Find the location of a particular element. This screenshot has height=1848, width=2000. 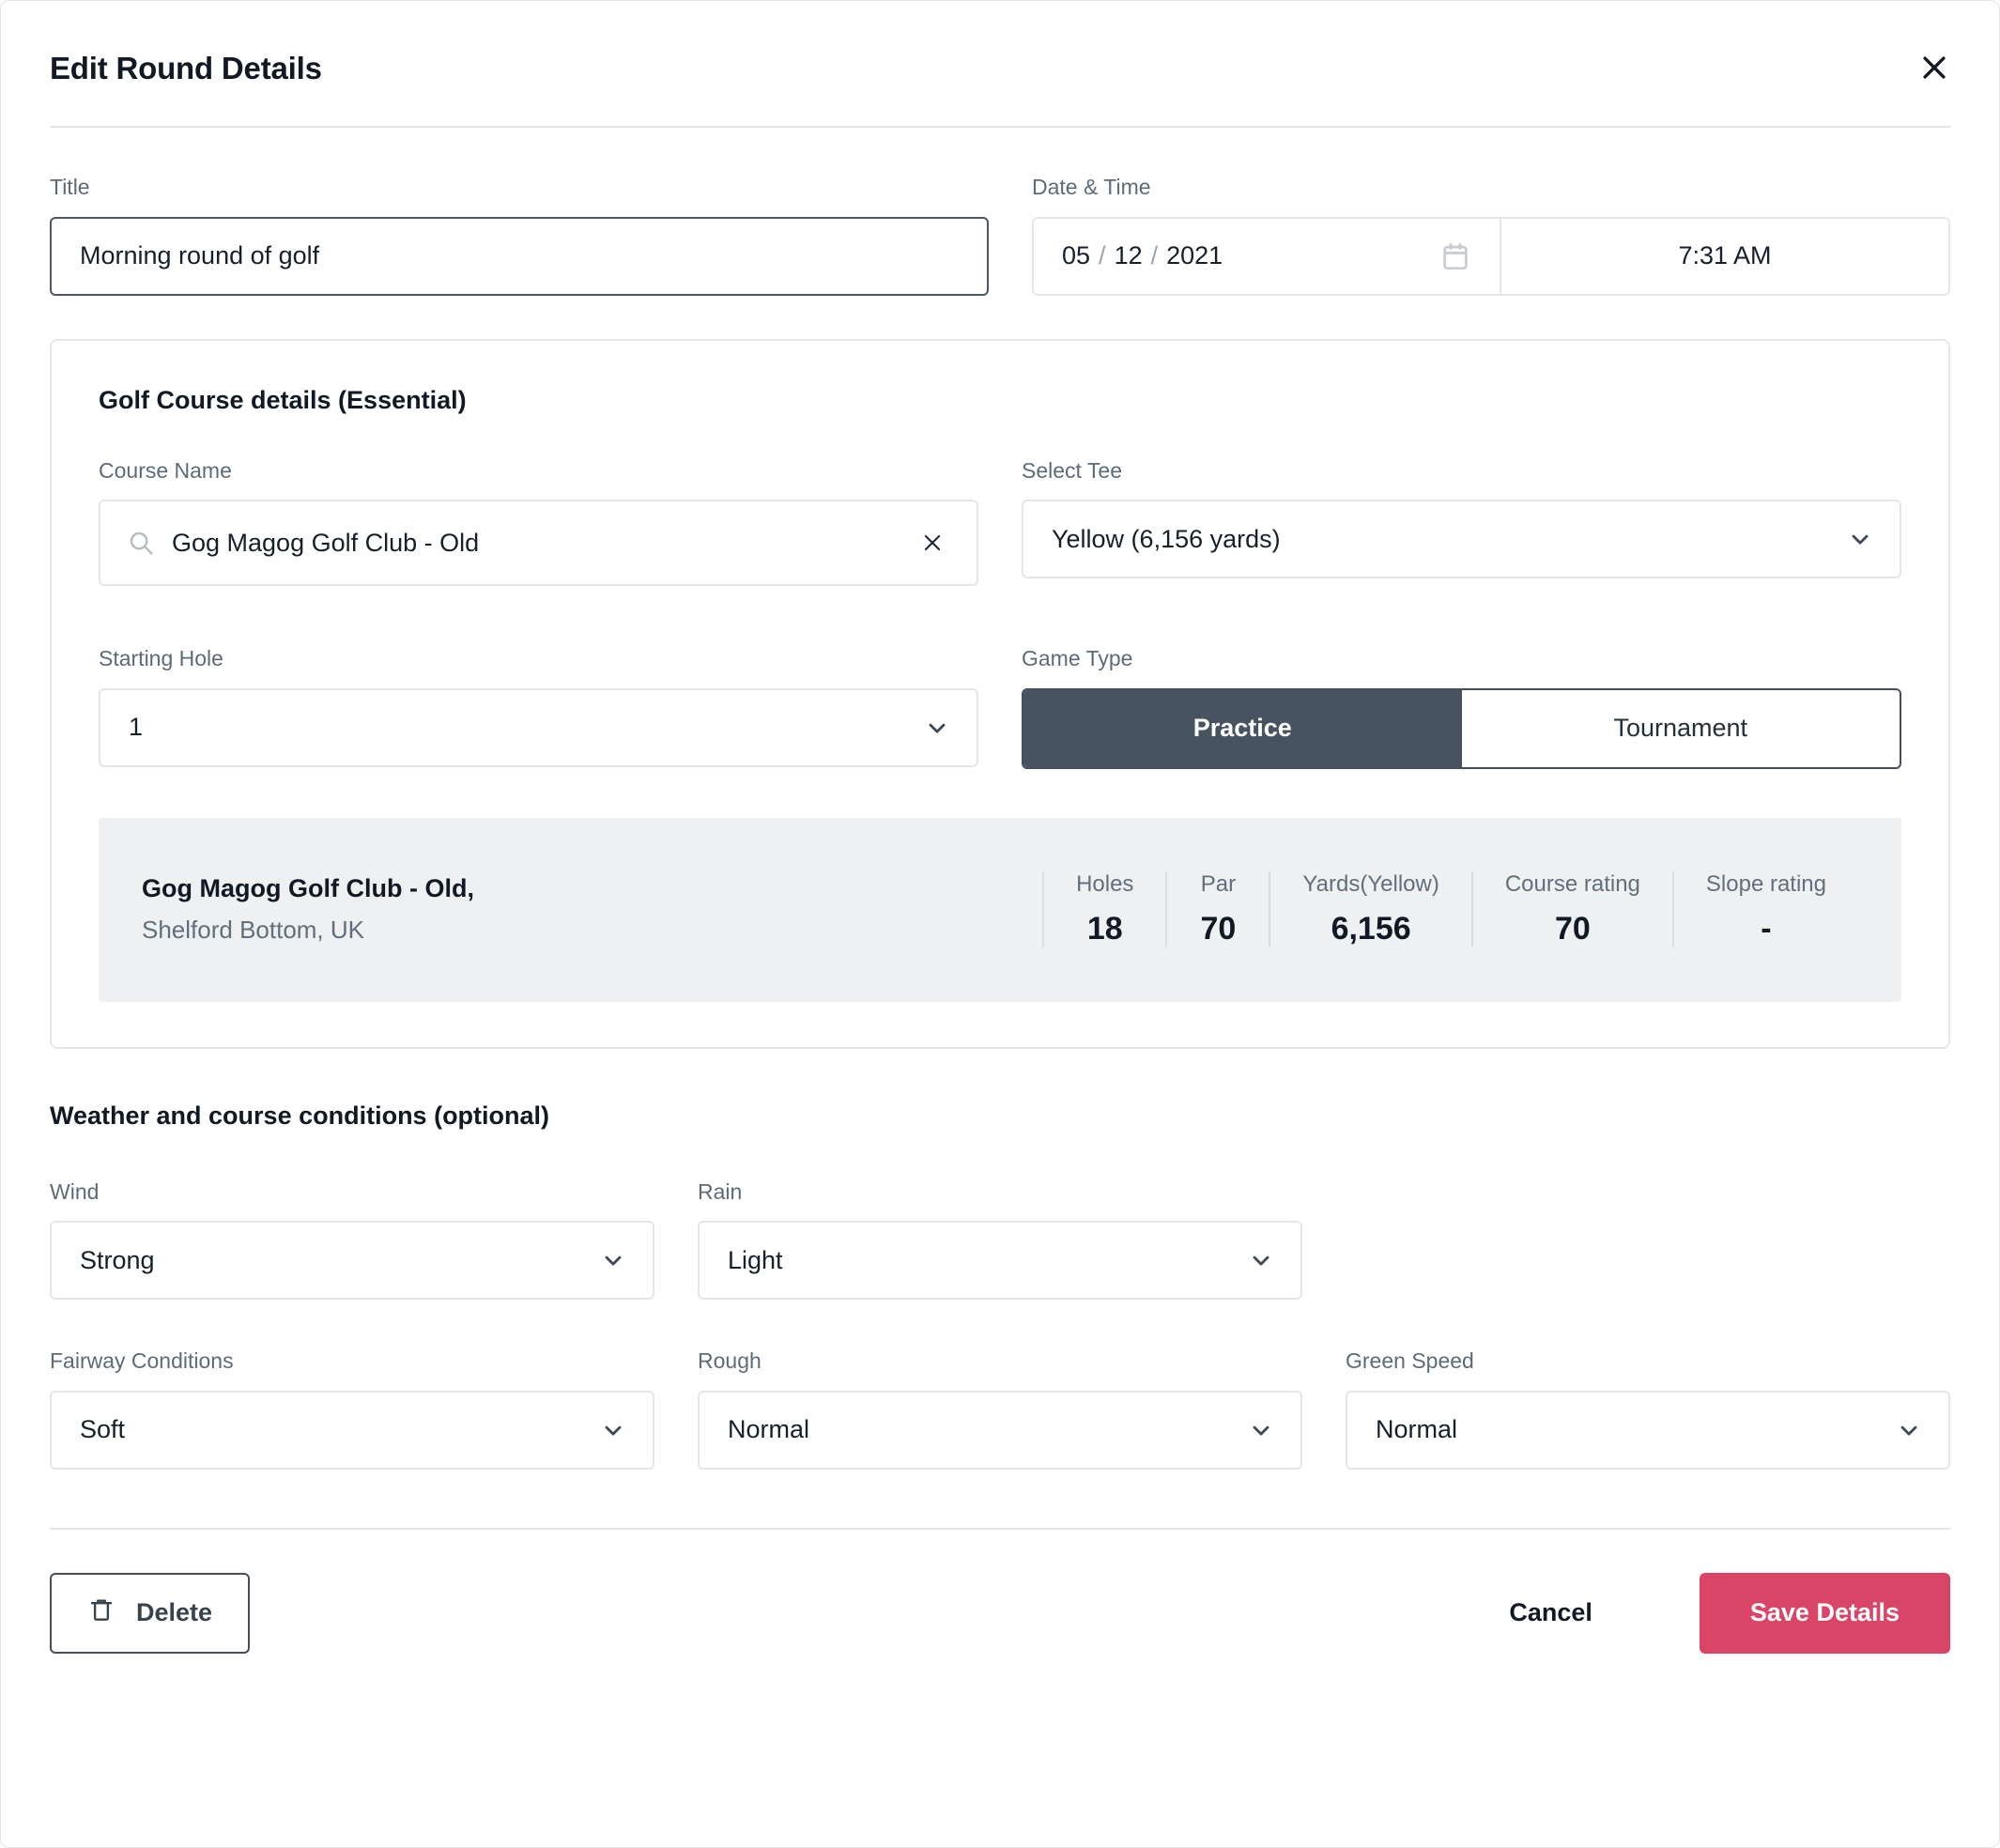

rain-group: Rain Light is located at coordinates (1000, 1240).